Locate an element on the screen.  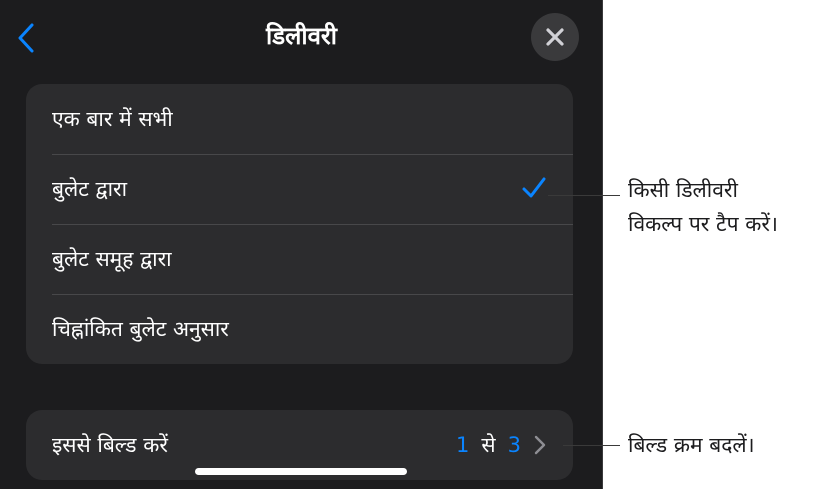
home-indicator is located at coordinates (301, 471).